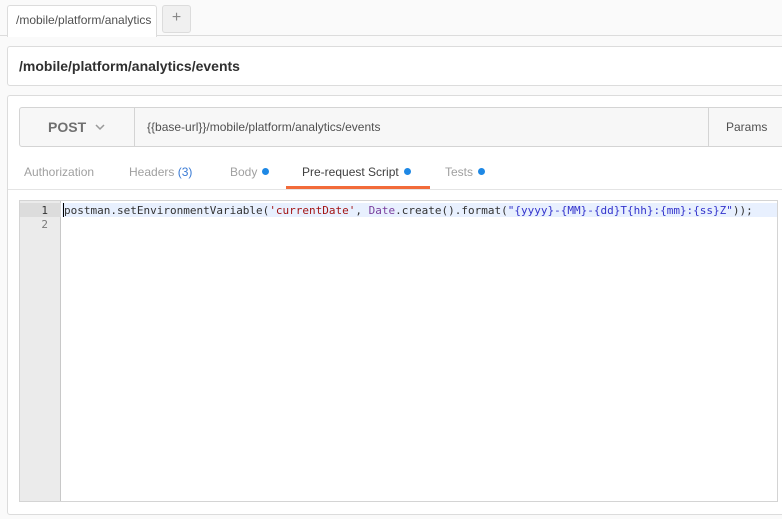 Image resolution: width=782 pixels, height=519 pixels. I want to click on code-string: 'currentDate', so click(312, 210).